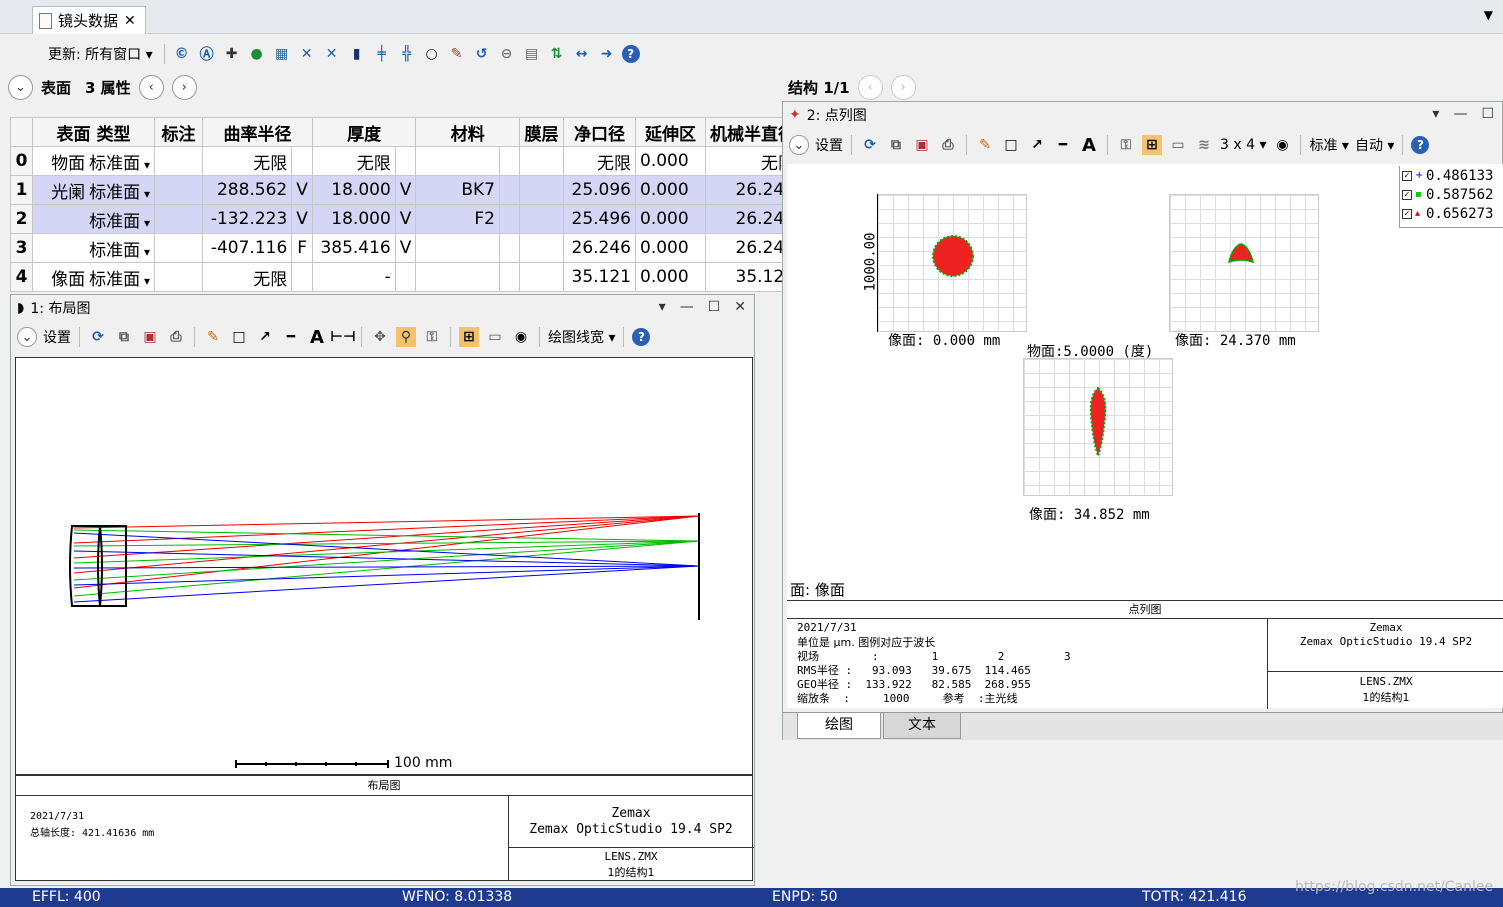 The image size is (1503, 907). Describe the element at coordinates (1435, 114) in the screenshot. I see `dropdown-icon: ▾` at that location.